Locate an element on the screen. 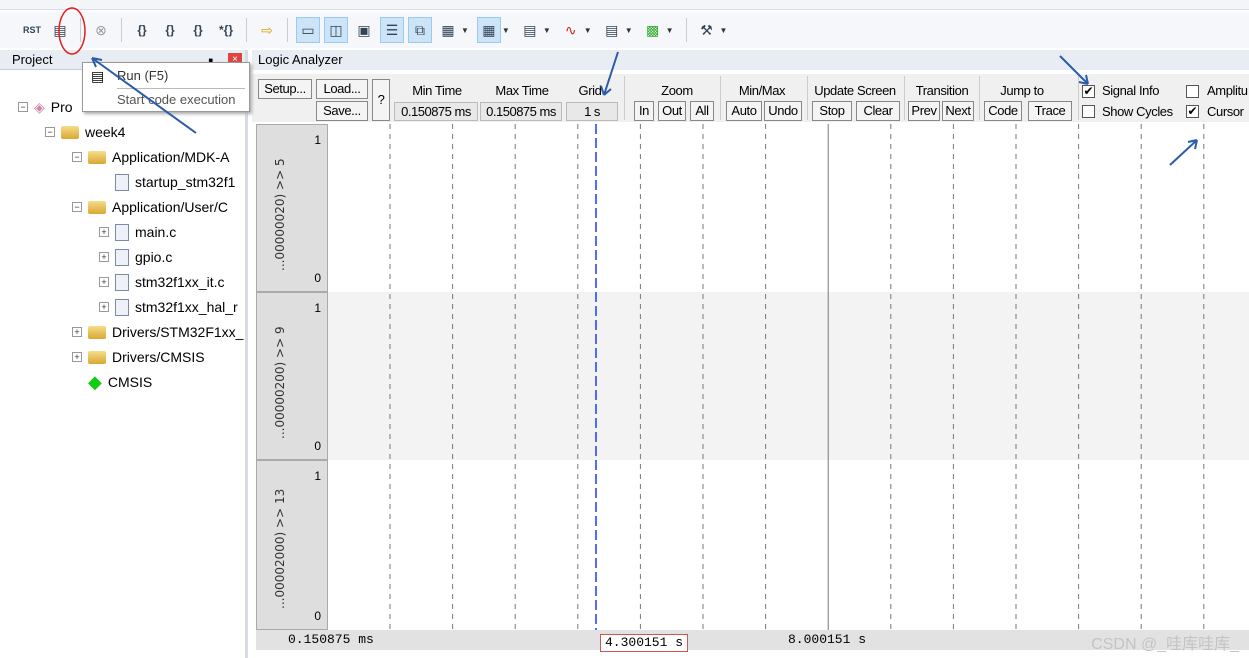 The height and width of the screenshot is (658, 1249). next-button: Next is located at coordinates (958, 111).